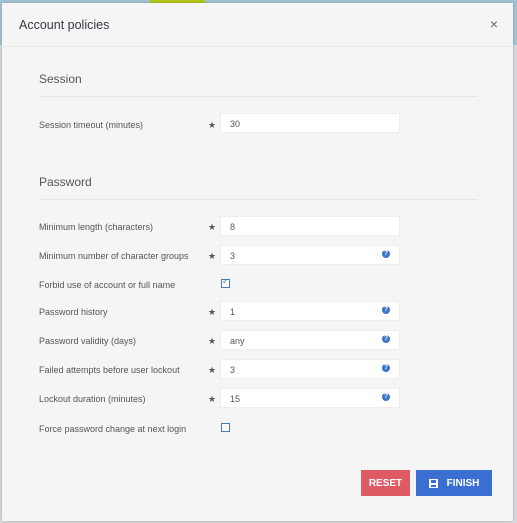  I want to click on label-forbid-account-name: Forbid use of account or full name, so click(107, 285).